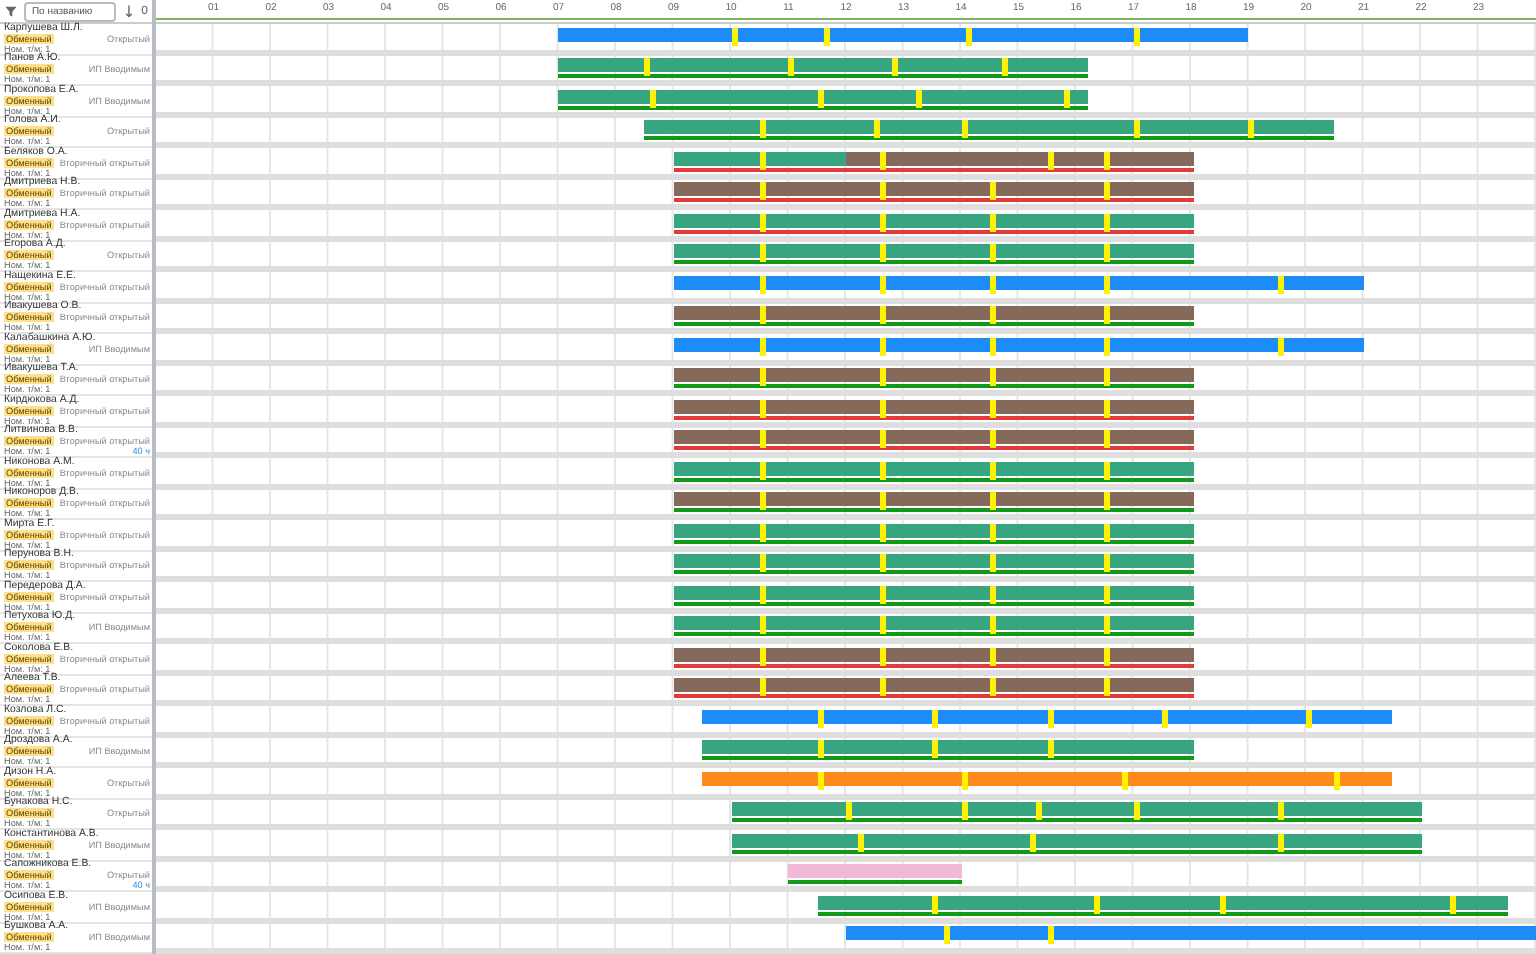 This screenshot has width=1536, height=954. Describe the element at coordinates (11, 11) in the screenshot. I see `filter-icon` at that location.